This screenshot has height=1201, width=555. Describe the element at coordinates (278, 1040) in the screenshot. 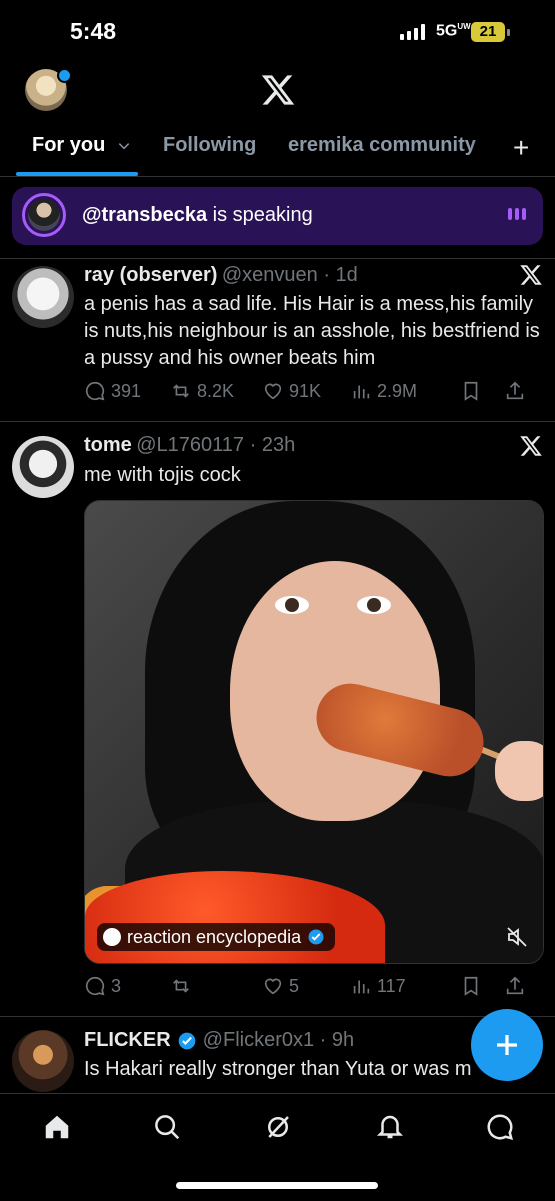

I see `author-handle: @Flicker0x1 · 9h` at that location.